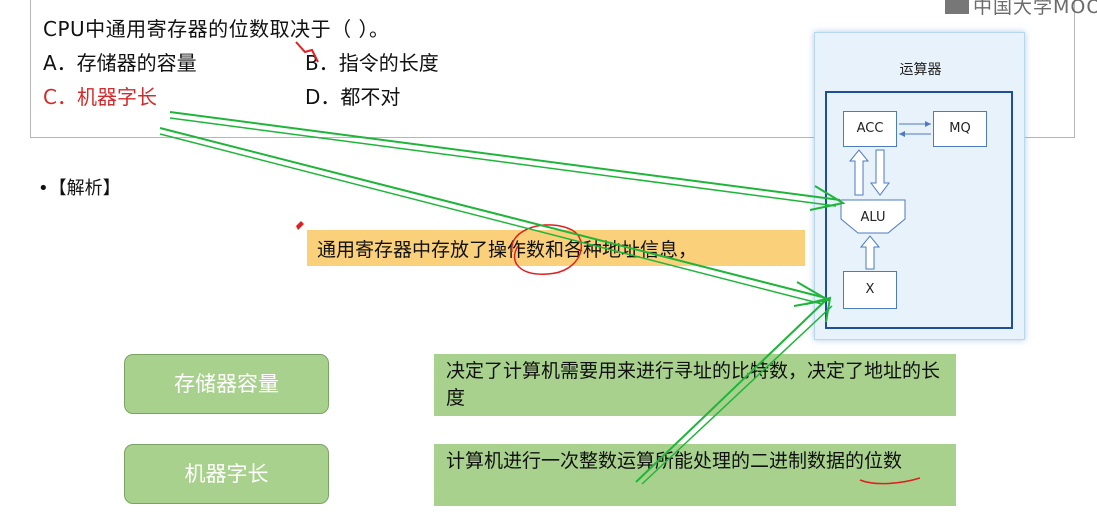  I want to click on term-memory-capacity-description: 决定了计算机需要用来进行寻址的比特数，决定了地址的长度, so click(695, 385).